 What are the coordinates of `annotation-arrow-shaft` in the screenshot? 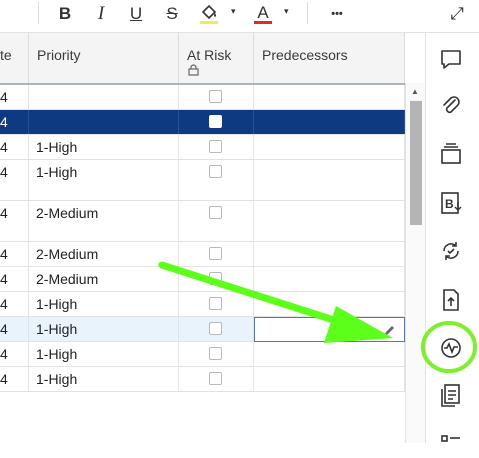 It's located at (251, 293).